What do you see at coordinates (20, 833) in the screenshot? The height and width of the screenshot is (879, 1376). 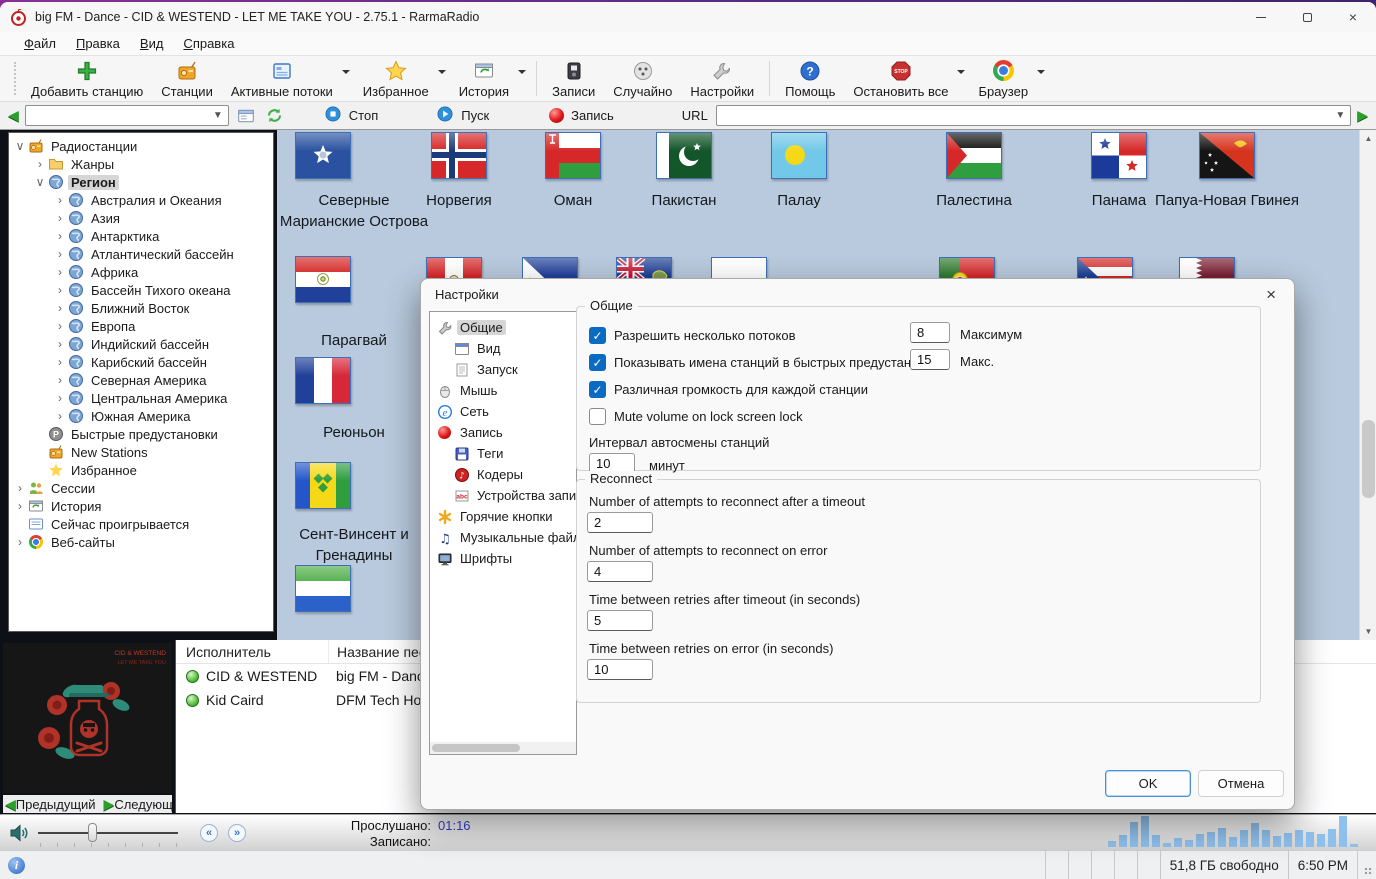 I see `speaker-icon` at bounding box center [20, 833].